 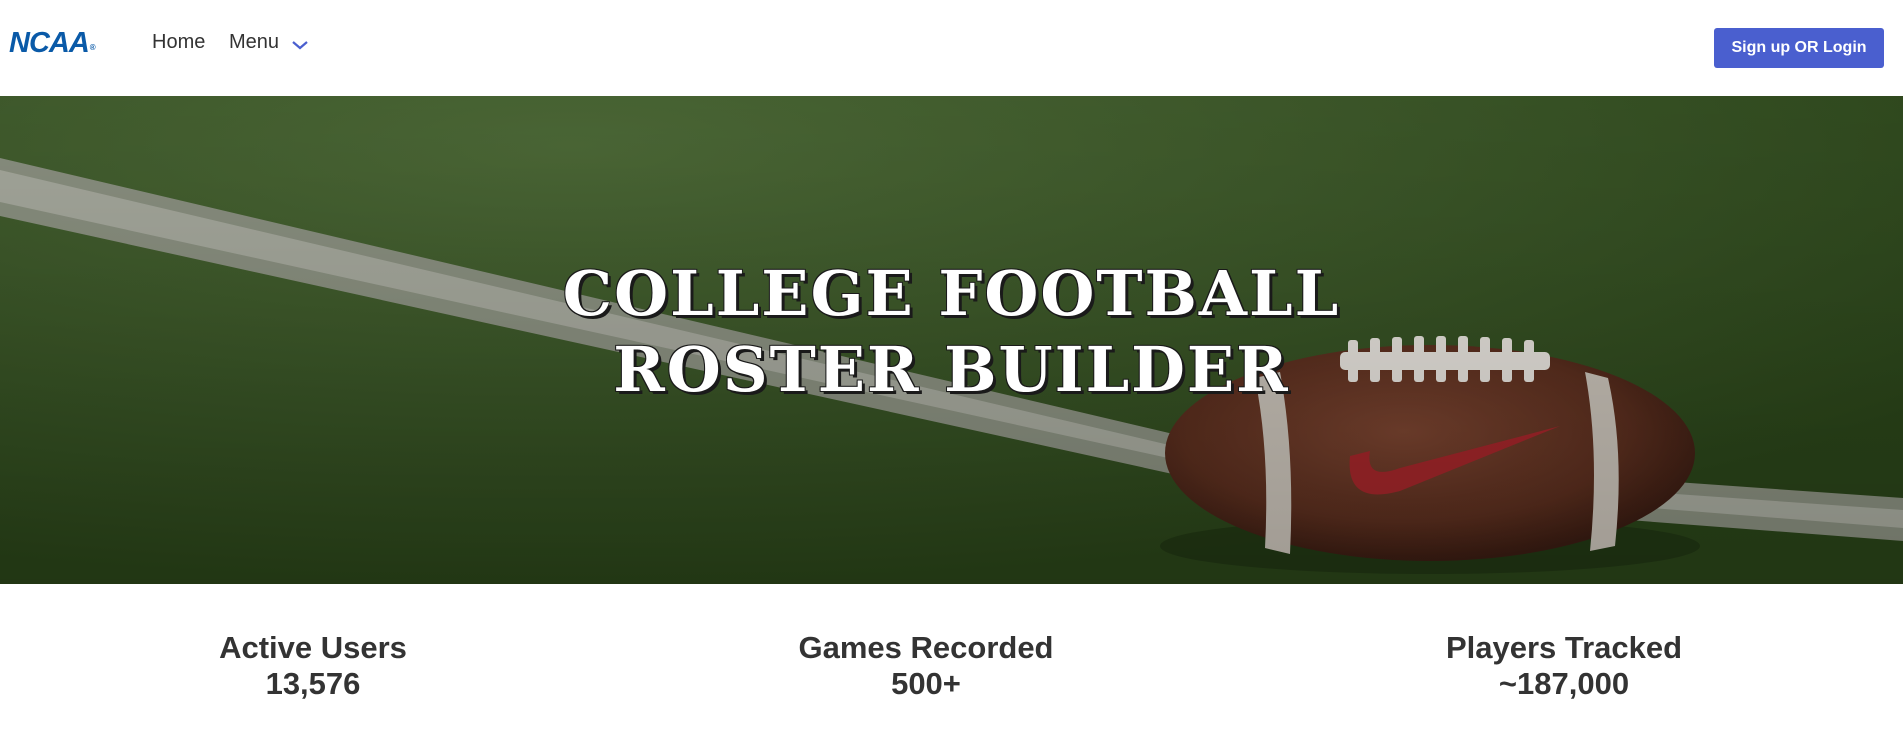 I want to click on nav-menu-label: Menu, so click(x=254, y=42).